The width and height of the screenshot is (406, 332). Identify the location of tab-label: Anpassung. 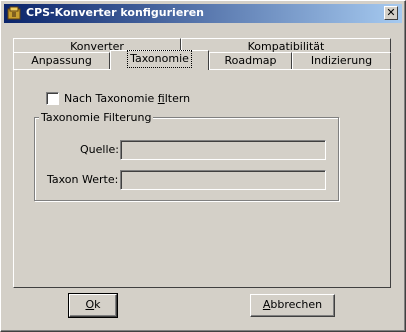
(61, 60).